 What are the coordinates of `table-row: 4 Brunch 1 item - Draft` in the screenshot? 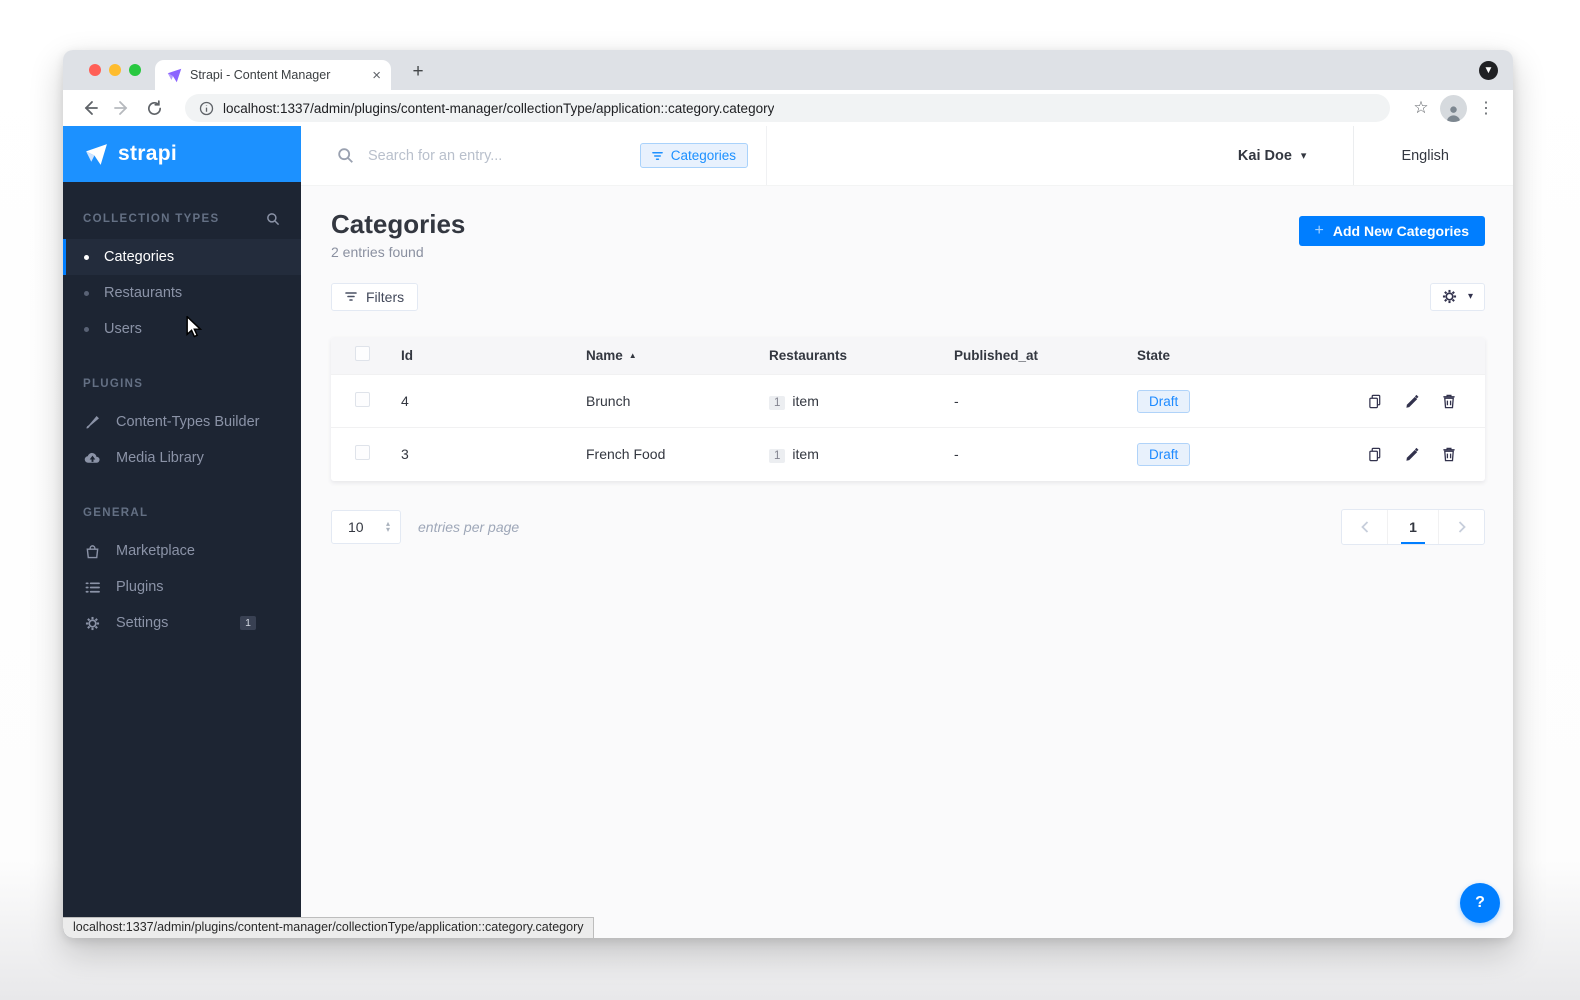 It's located at (908, 401).